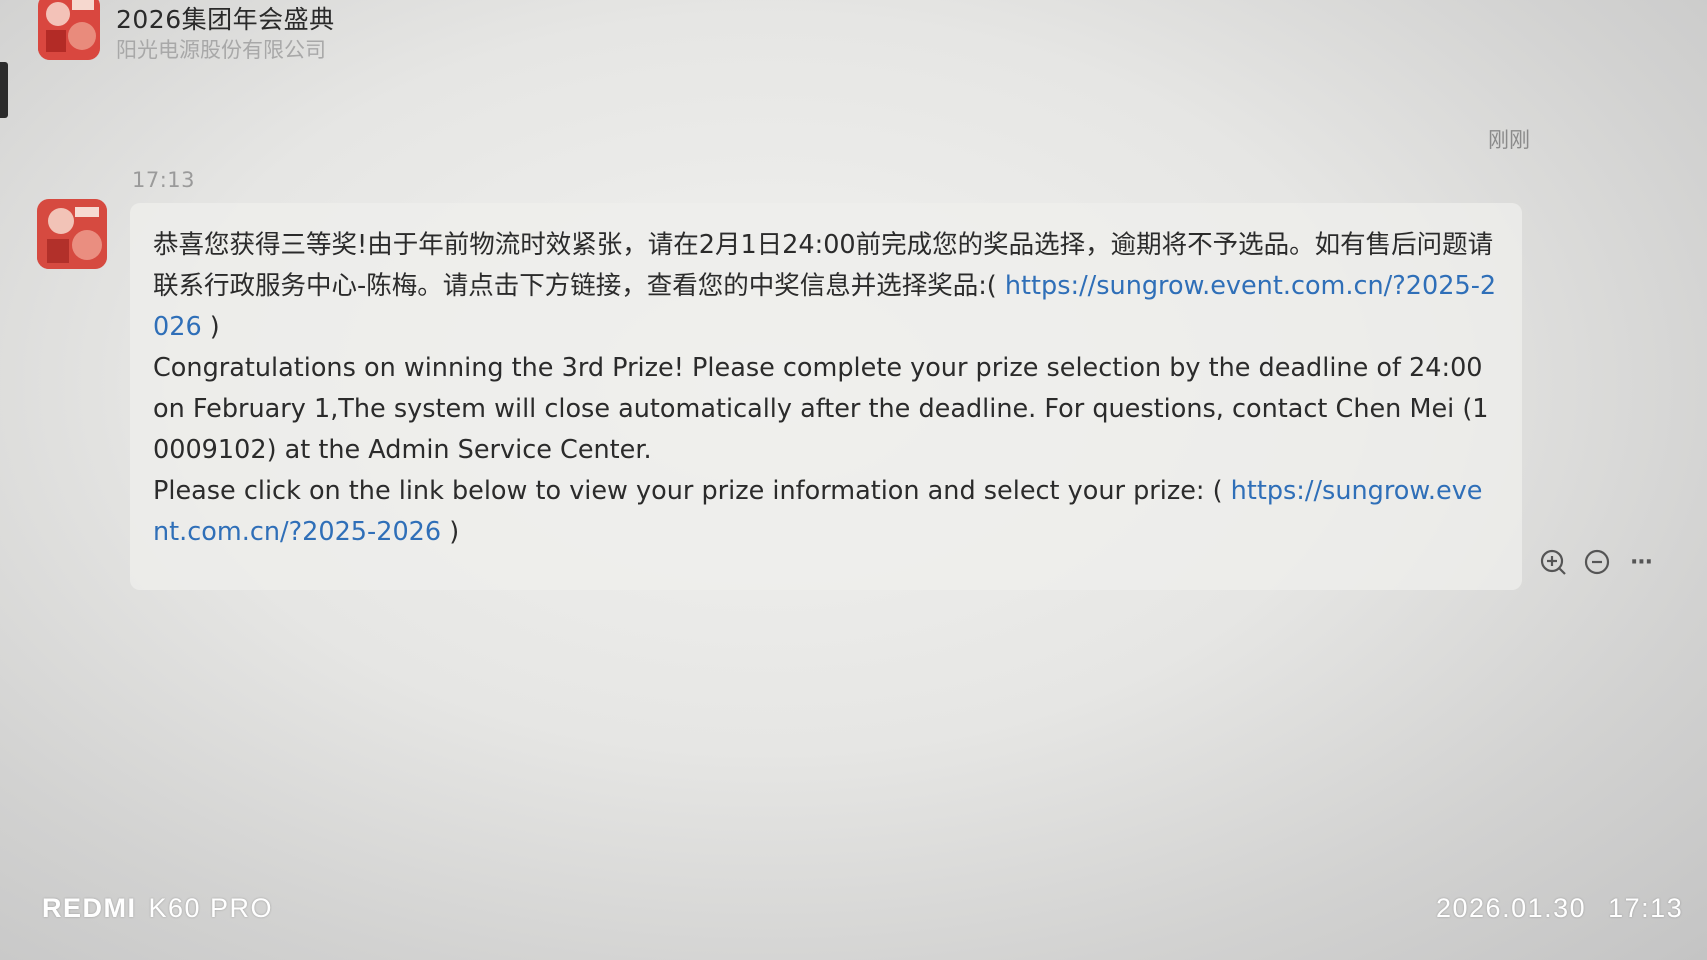 The width and height of the screenshot is (1707, 960). What do you see at coordinates (4, 90) in the screenshot?
I see `window-edge-tab` at bounding box center [4, 90].